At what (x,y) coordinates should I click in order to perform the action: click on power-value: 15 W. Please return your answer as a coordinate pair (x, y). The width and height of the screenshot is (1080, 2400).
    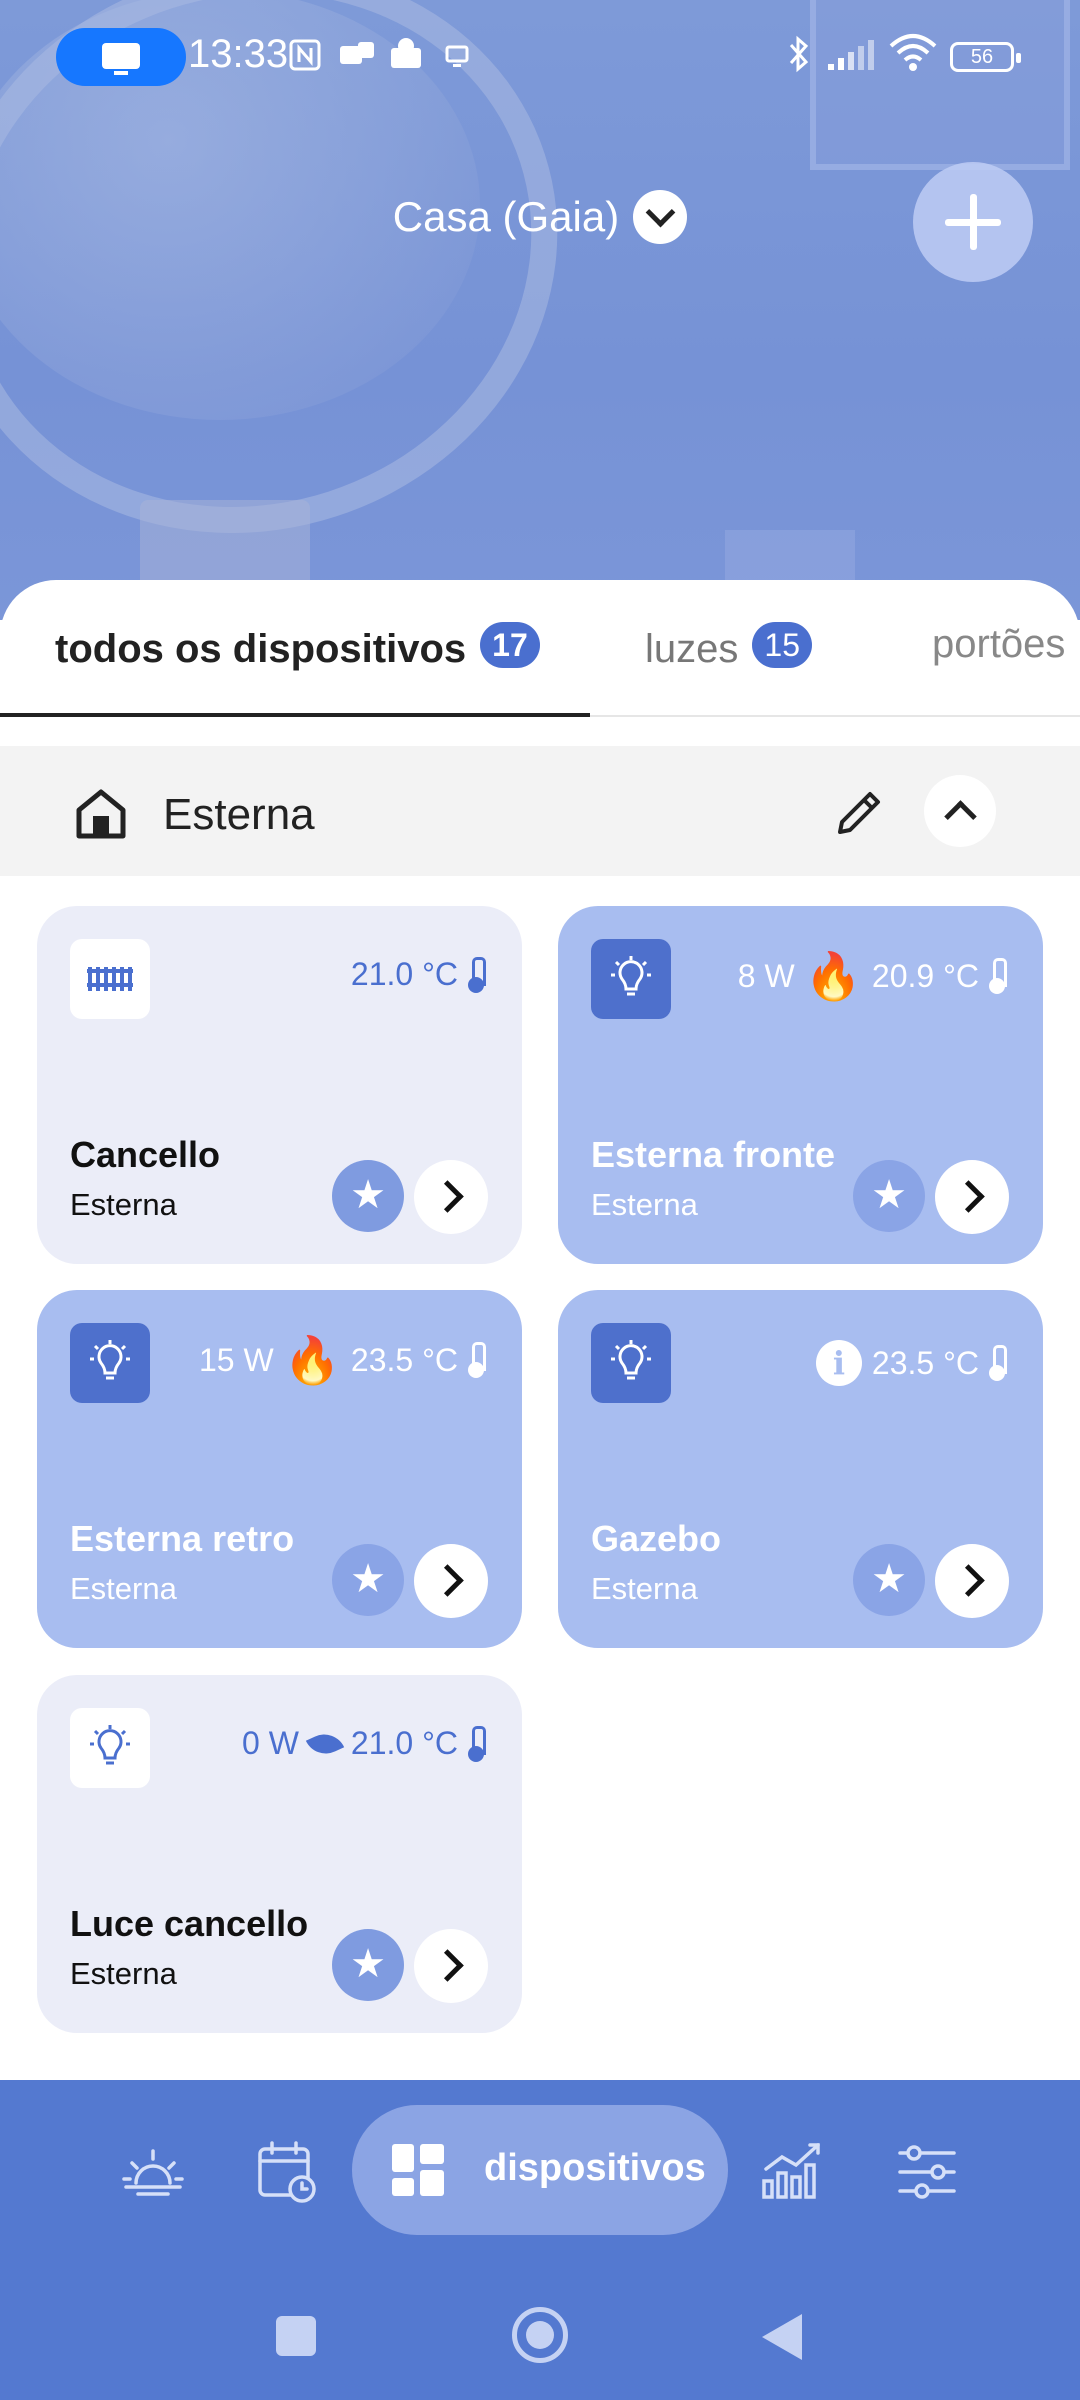
    Looking at the image, I should click on (236, 1359).